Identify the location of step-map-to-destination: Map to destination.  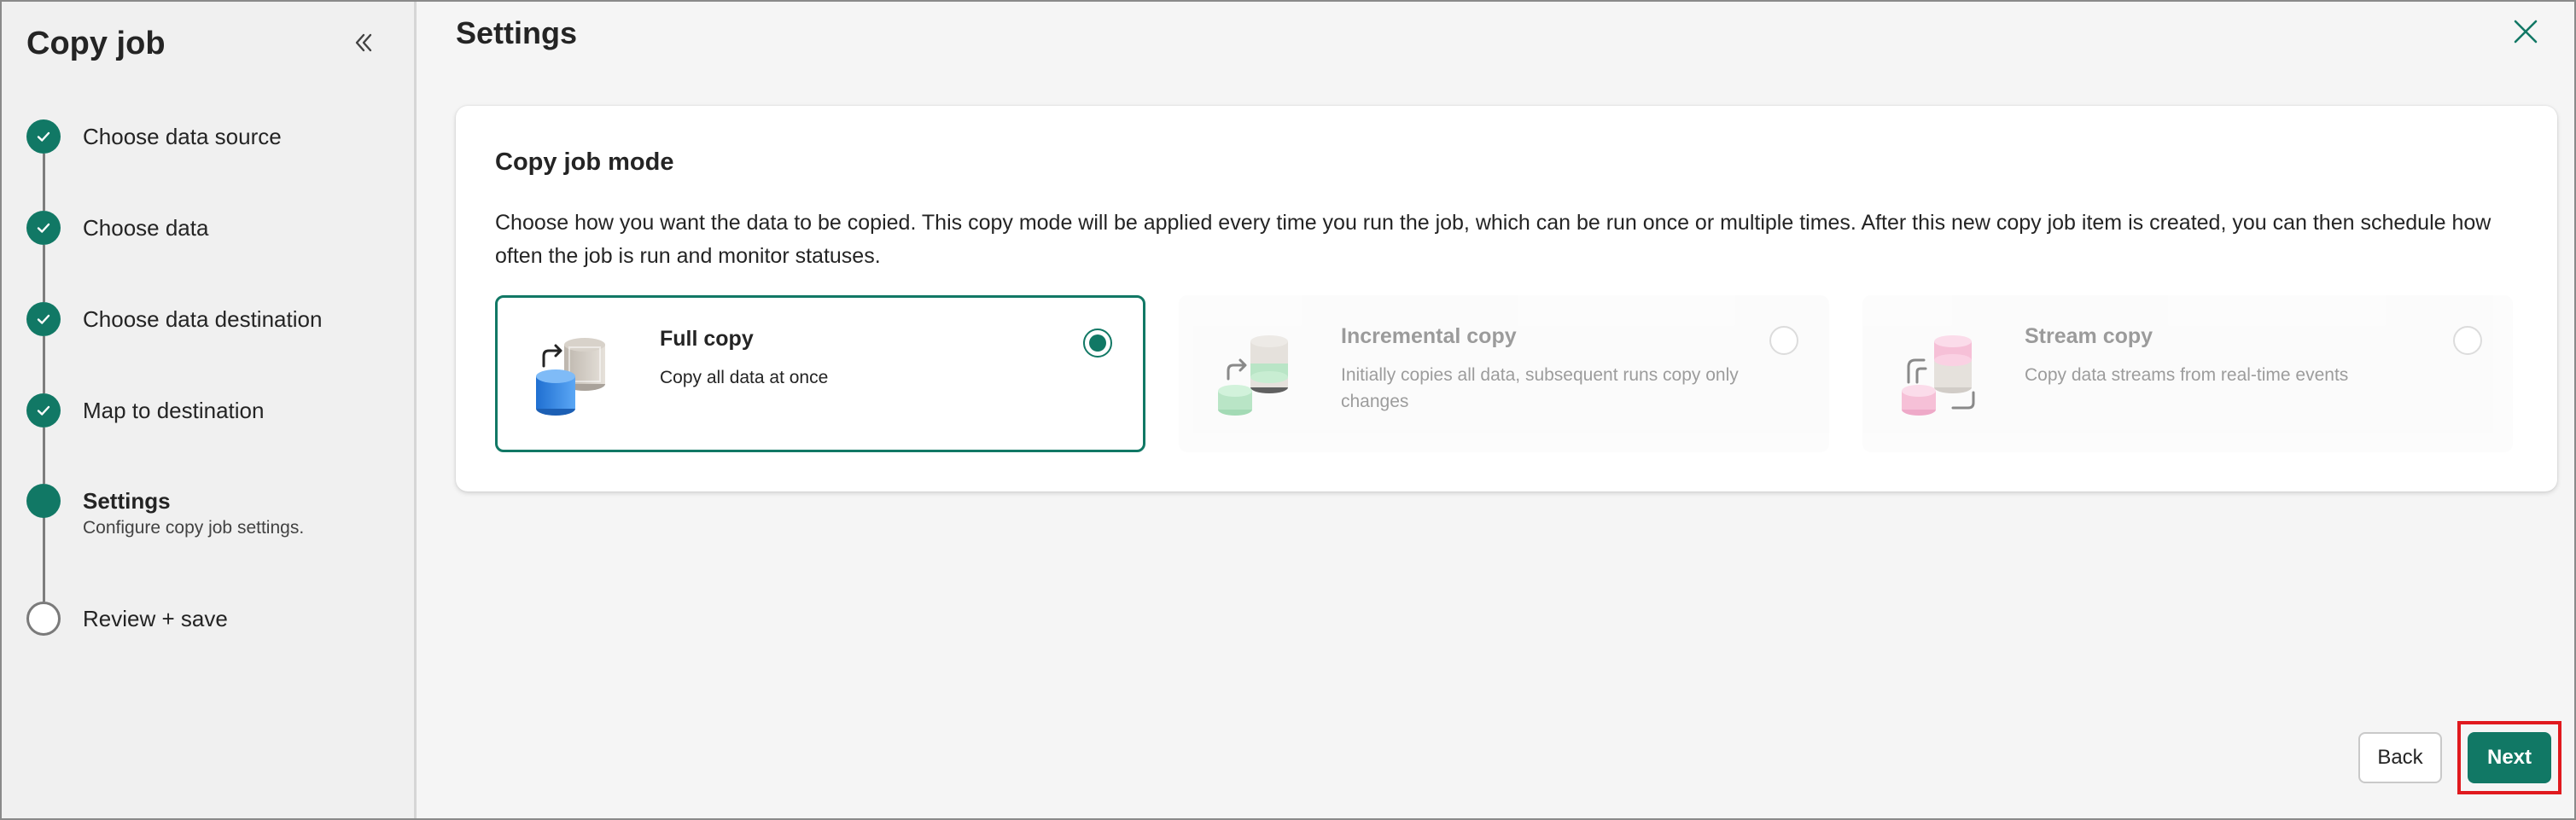
(145, 410).